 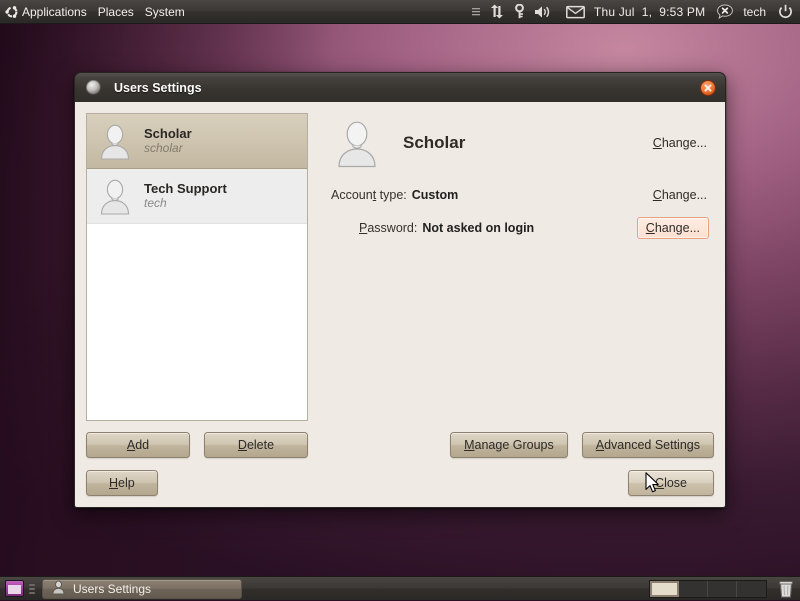 What do you see at coordinates (497, 11) in the screenshot?
I see `network-updown-icon` at bounding box center [497, 11].